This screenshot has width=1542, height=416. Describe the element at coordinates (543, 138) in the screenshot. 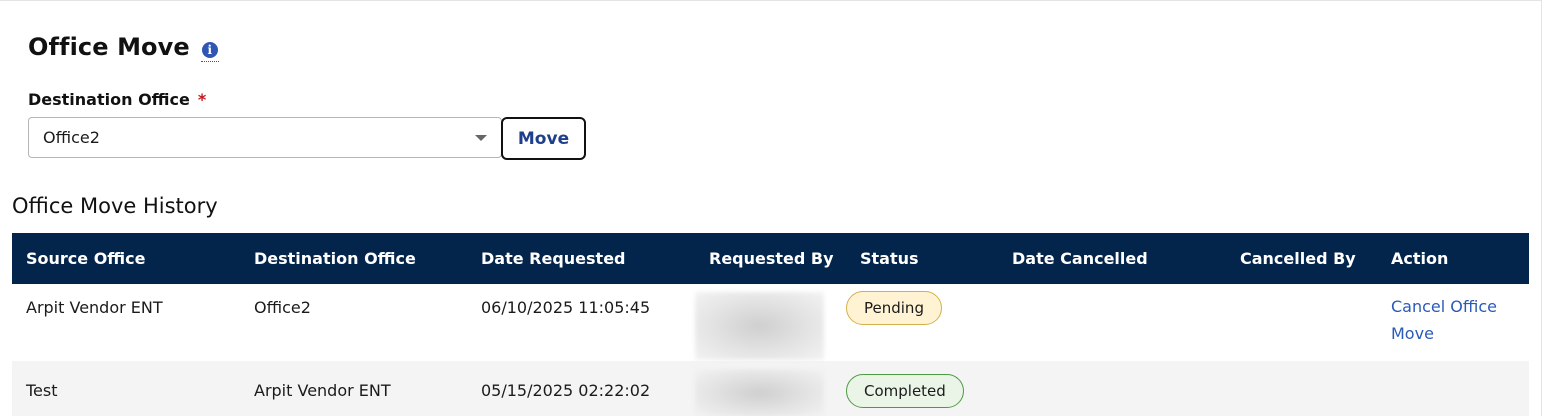

I see `move-button: Move` at that location.